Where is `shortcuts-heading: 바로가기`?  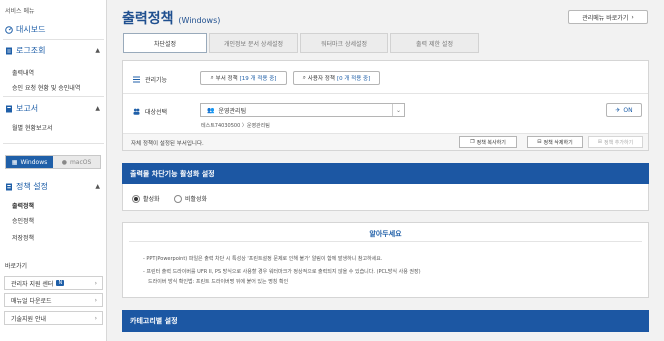 shortcuts-heading: 바로가기 is located at coordinates (16, 266).